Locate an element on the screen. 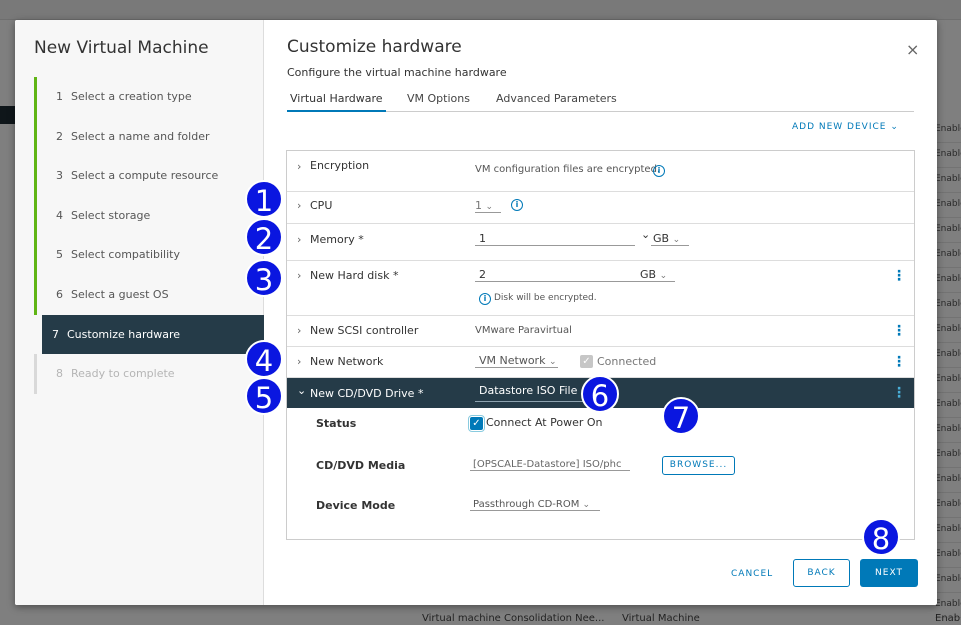 The width and height of the screenshot is (961, 625). annotation-badge-5: 5 is located at coordinates (264, 396).